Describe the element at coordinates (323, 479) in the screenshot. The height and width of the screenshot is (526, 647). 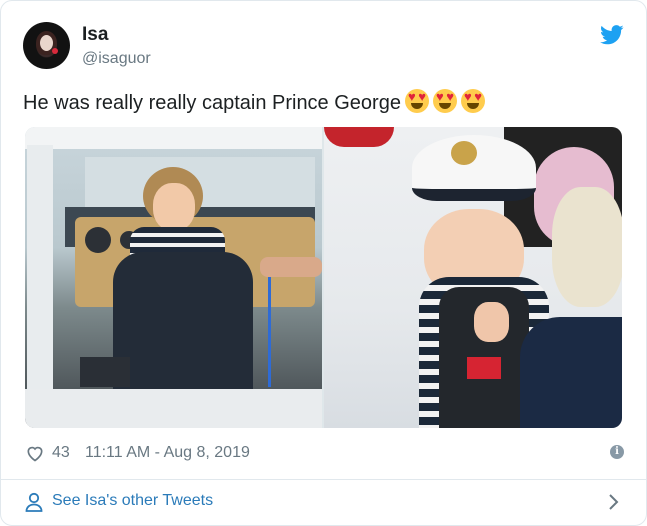
I see `divider` at that location.